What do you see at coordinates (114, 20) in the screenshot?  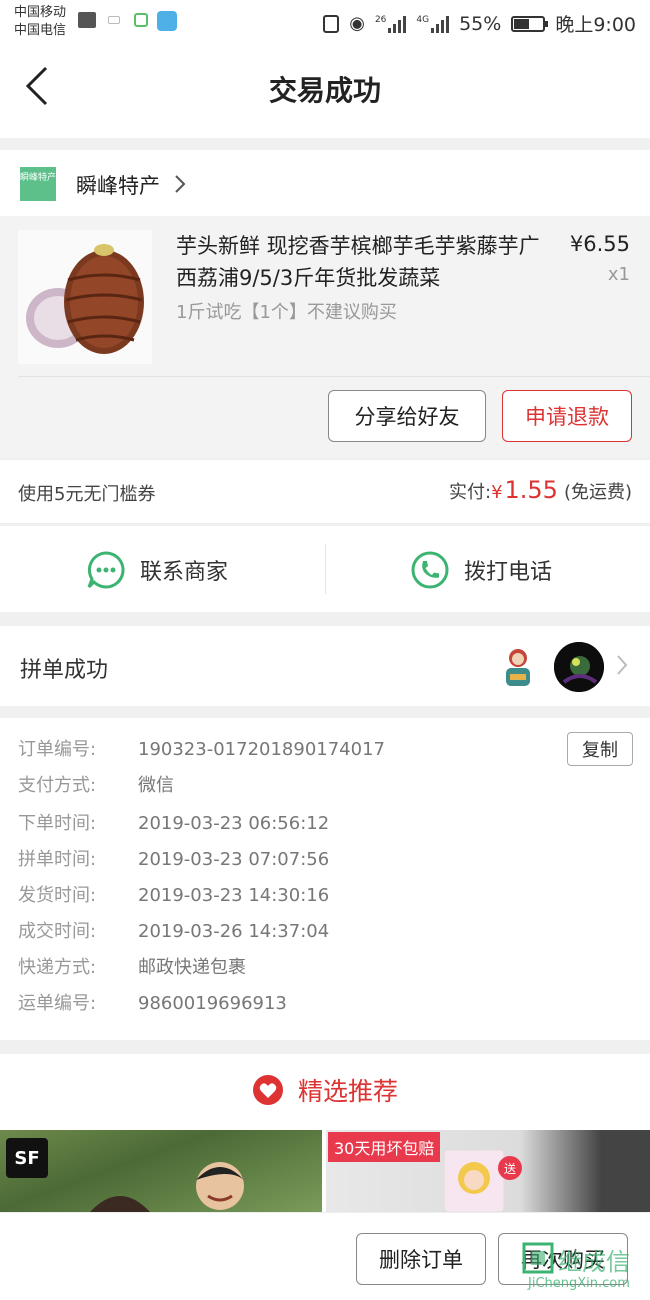 I see `notification-icon` at bounding box center [114, 20].